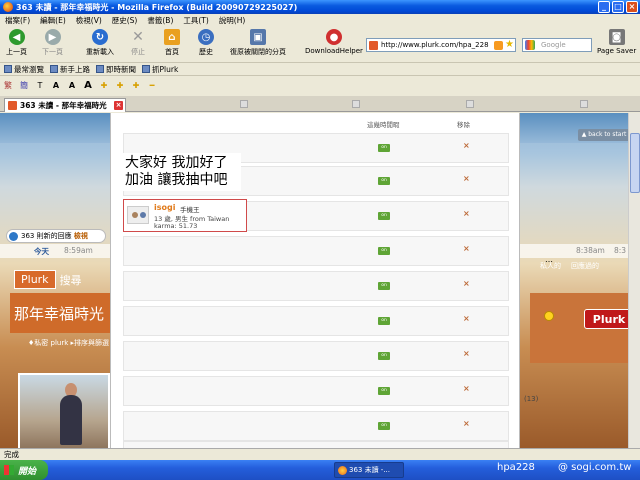 The width and height of the screenshot is (640, 480). I want to click on watermark-site: @ sogi.com.tw, so click(595, 467).